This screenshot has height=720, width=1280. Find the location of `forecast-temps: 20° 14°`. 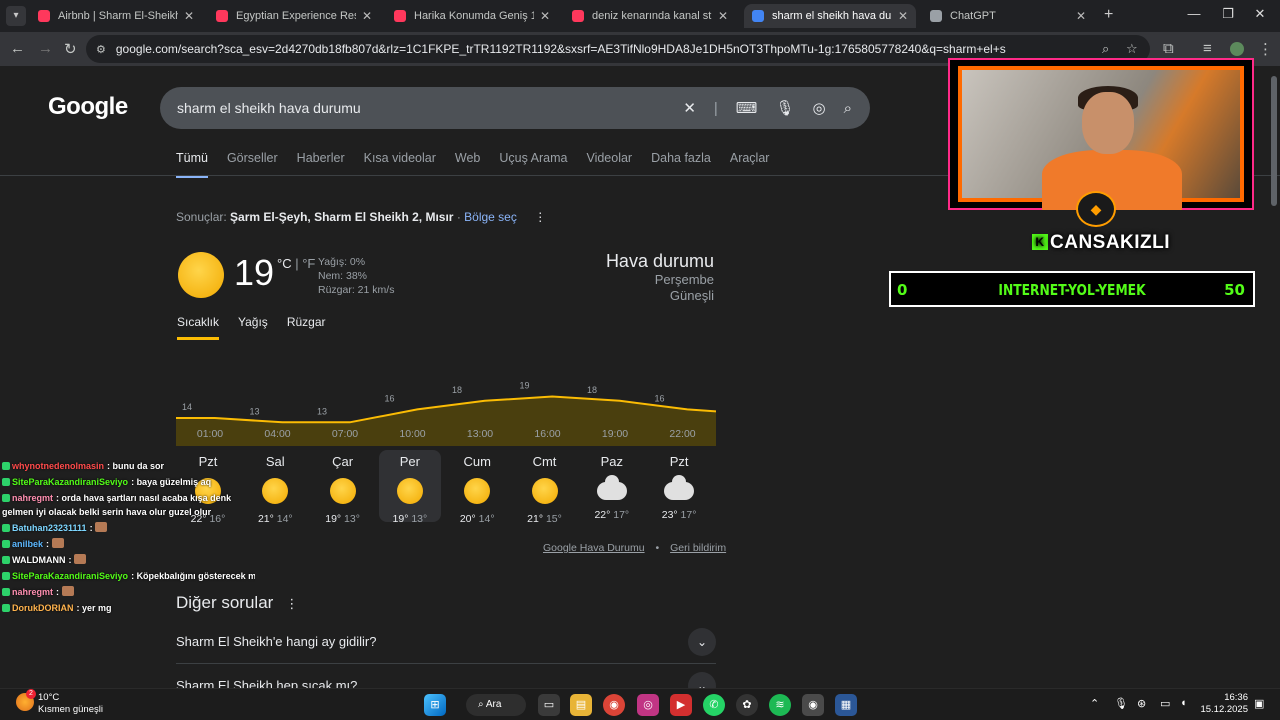

forecast-temps: 20° 14° is located at coordinates (477, 519).